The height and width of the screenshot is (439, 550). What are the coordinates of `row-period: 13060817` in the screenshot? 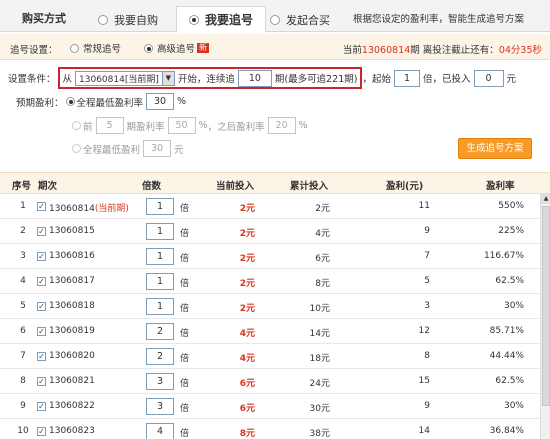 It's located at (72, 281).